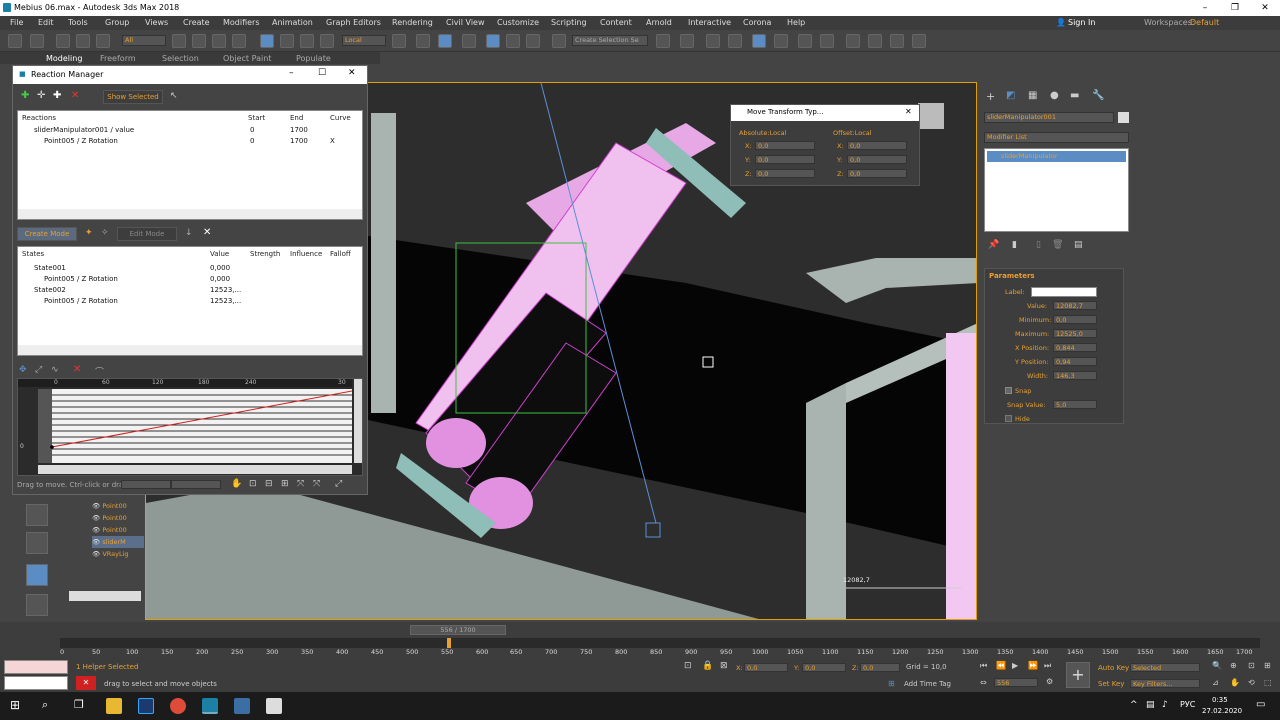 This screenshot has width=1280, height=720. What do you see at coordinates (1267, 665) in the screenshot?
I see `zoom-extents-all-icon: ⊞` at bounding box center [1267, 665].